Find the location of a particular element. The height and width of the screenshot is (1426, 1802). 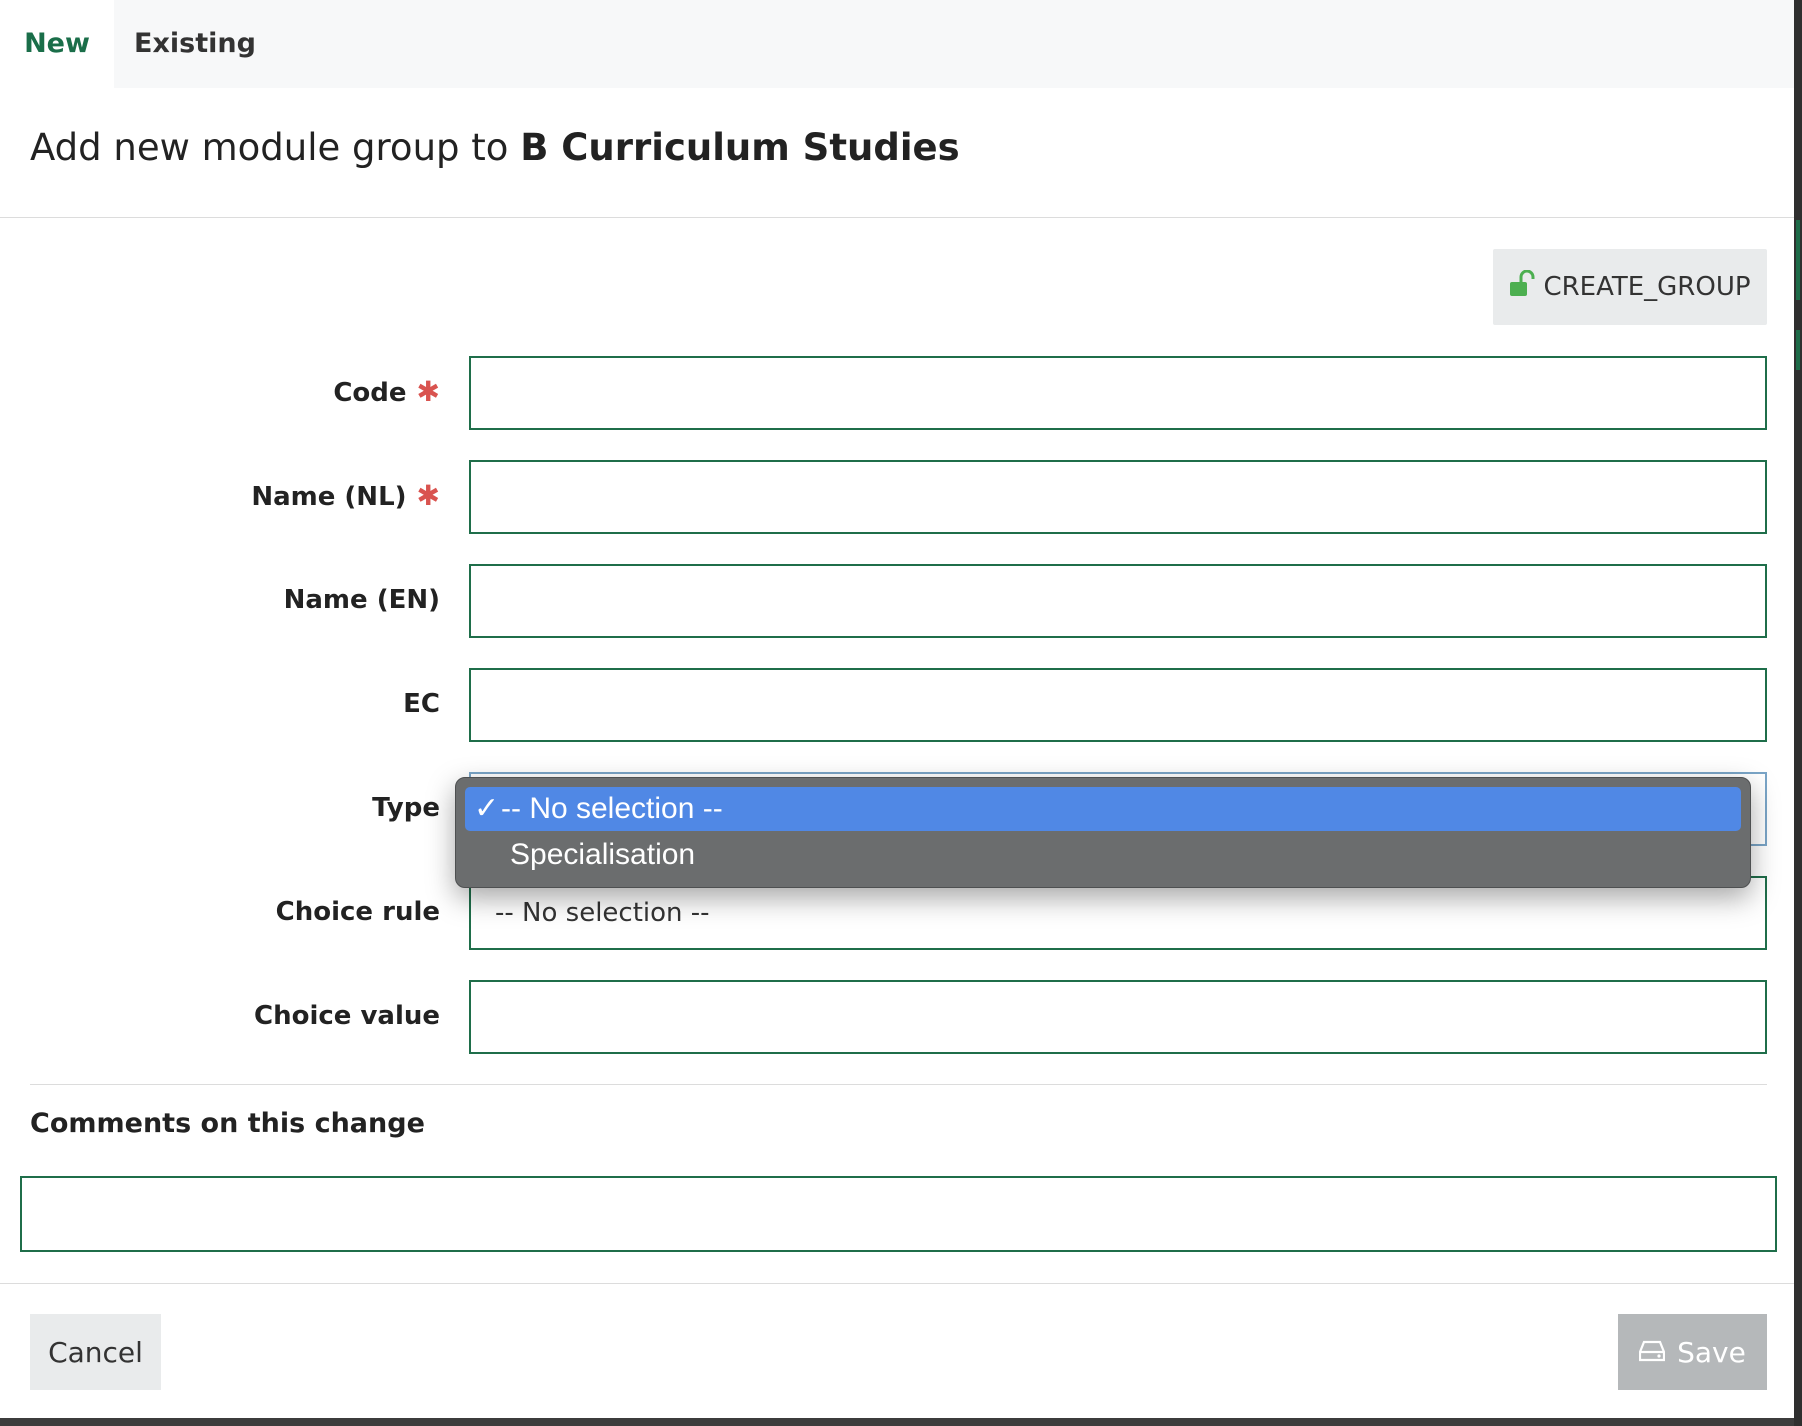

dropdown-option-no-selection: ✓-- No selection -- is located at coordinates (1103, 809).